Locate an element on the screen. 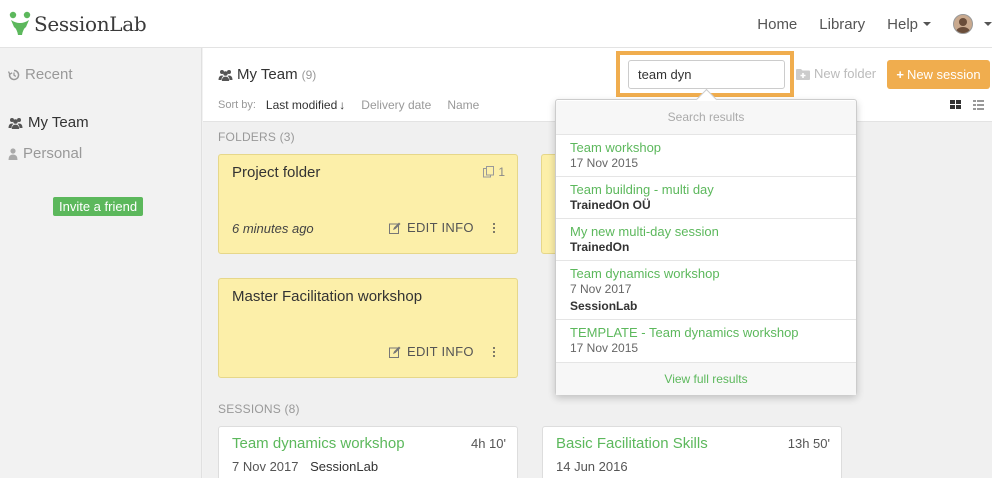  nav-help-label: Help is located at coordinates (902, 24).